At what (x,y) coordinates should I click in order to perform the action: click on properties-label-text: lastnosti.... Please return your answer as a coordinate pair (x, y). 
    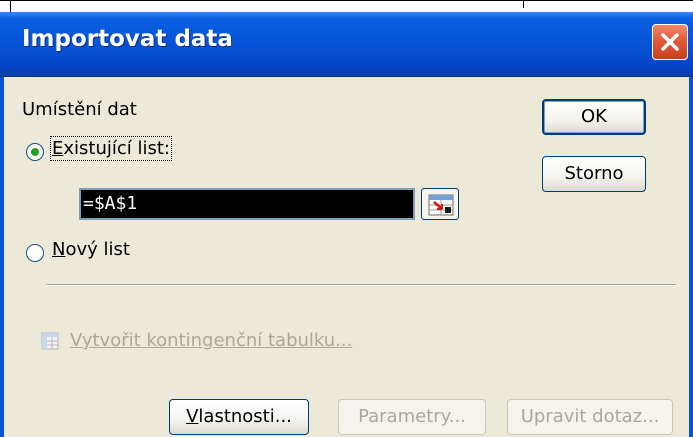
    Looking at the image, I should click on (245, 416).